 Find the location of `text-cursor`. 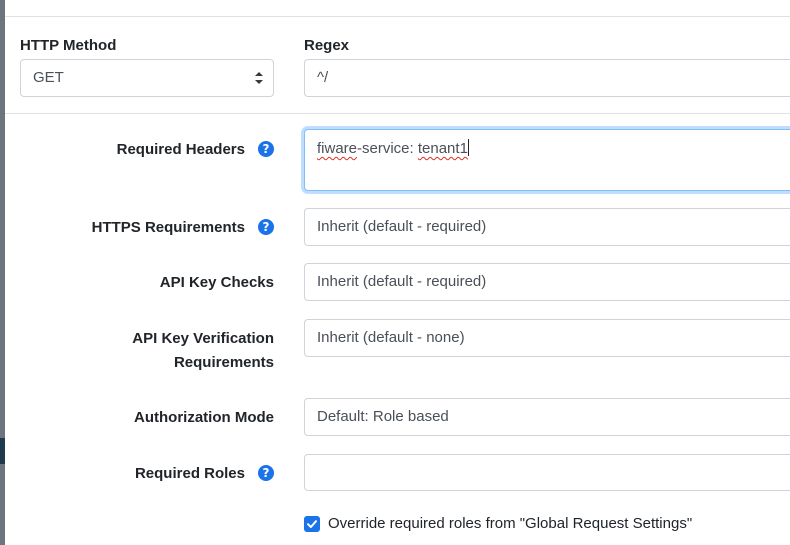

text-cursor is located at coordinates (468, 147).